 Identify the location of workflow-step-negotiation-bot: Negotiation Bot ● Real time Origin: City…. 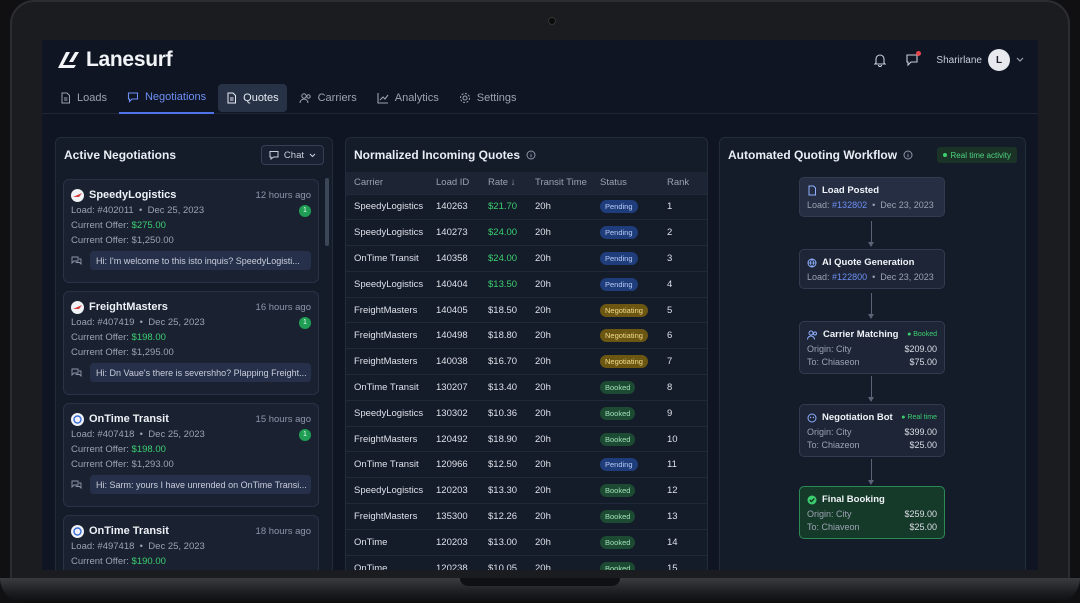
(872, 430).